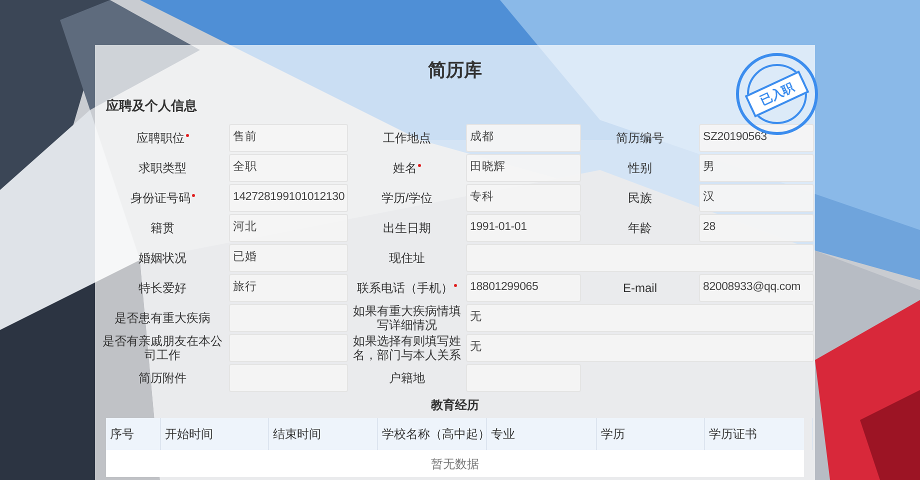 This screenshot has width=920, height=480. What do you see at coordinates (288, 168) in the screenshot?
I see `input-field: 全职` at bounding box center [288, 168].